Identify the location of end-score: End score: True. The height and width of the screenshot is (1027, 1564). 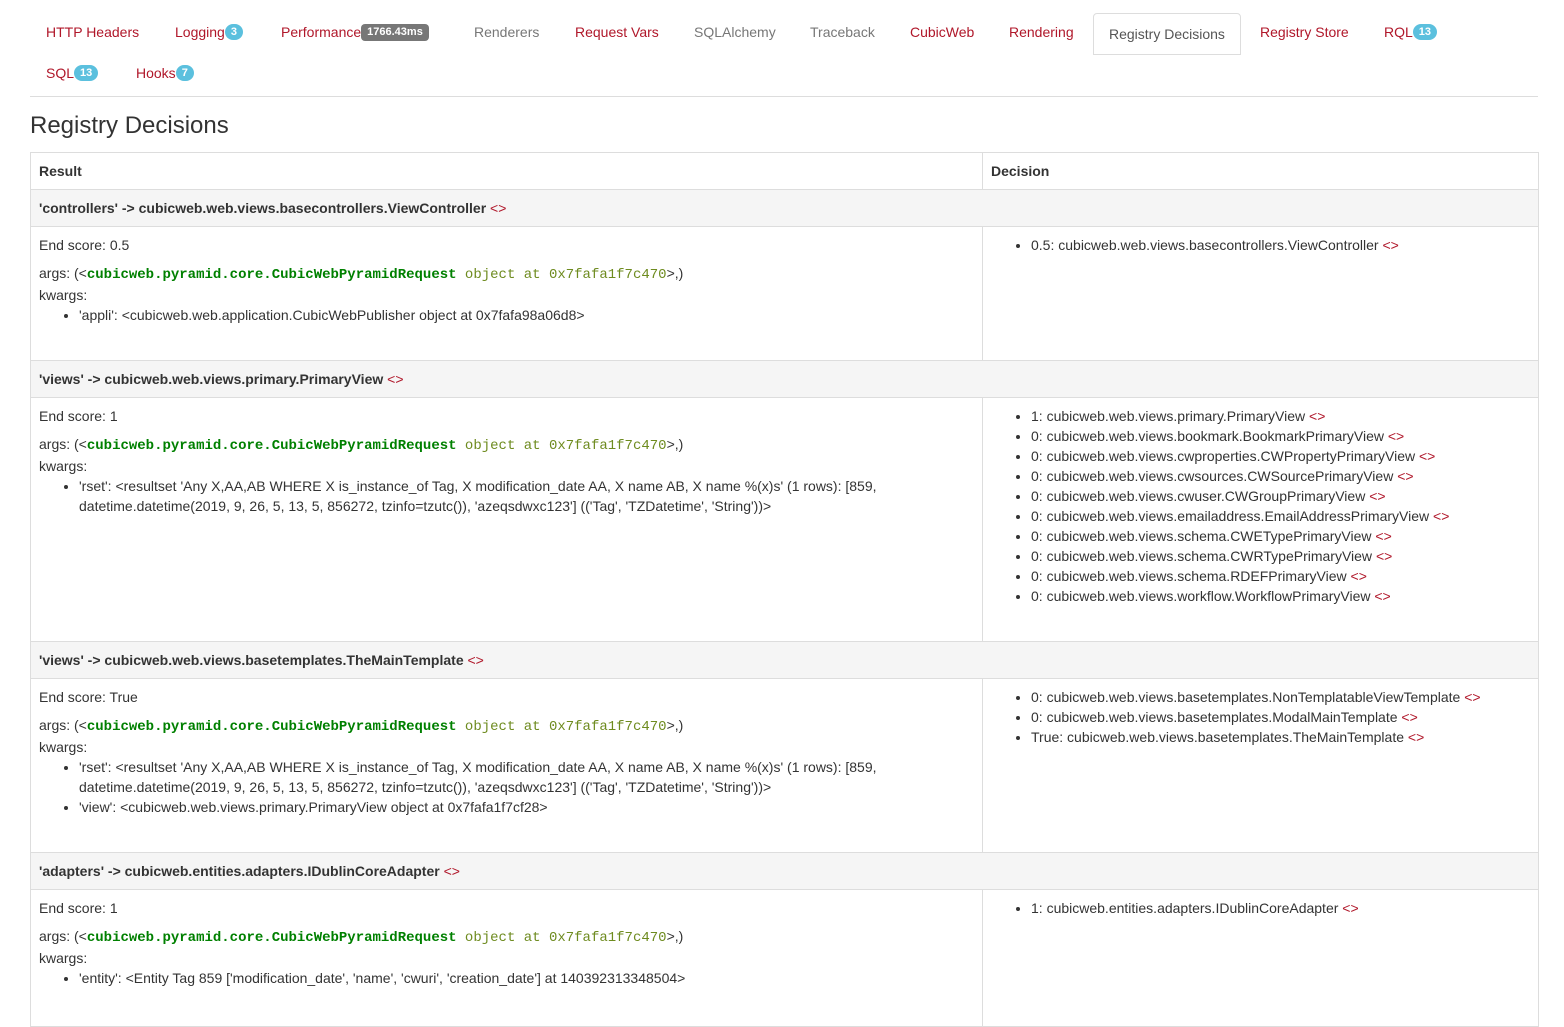
(88, 697).